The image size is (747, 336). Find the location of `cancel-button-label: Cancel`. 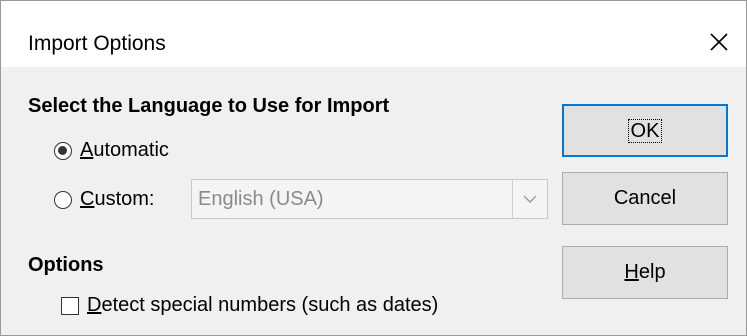

cancel-button-label: Cancel is located at coordinates (645, 198).